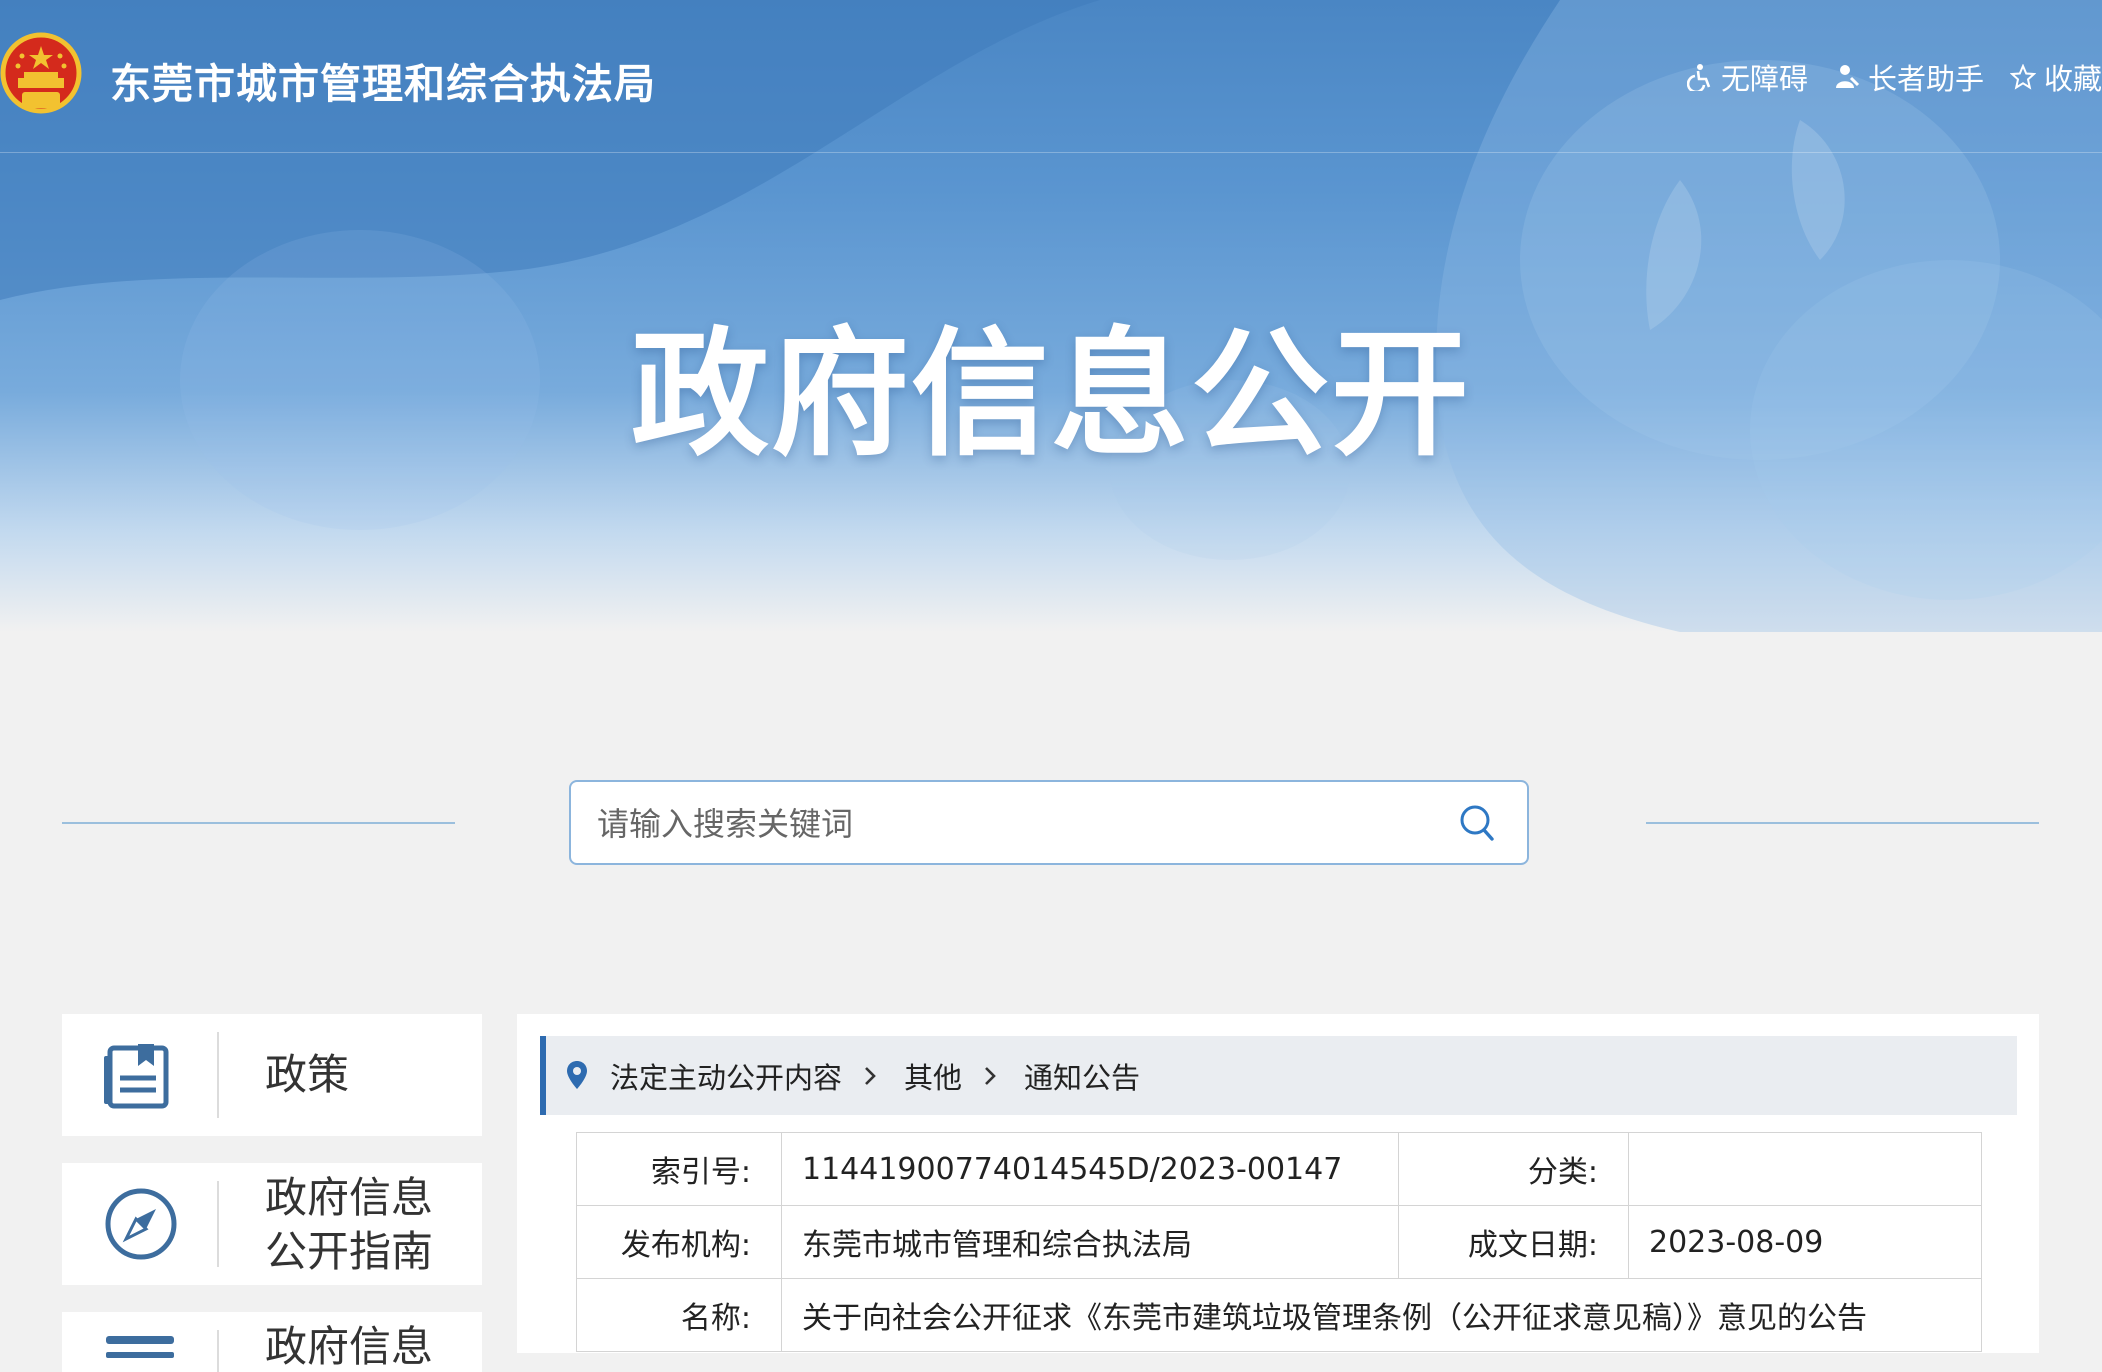 This screenshot has height=1372, width=2102. I want to click on sidebar-item-label: 政策, so click(307, 1074).